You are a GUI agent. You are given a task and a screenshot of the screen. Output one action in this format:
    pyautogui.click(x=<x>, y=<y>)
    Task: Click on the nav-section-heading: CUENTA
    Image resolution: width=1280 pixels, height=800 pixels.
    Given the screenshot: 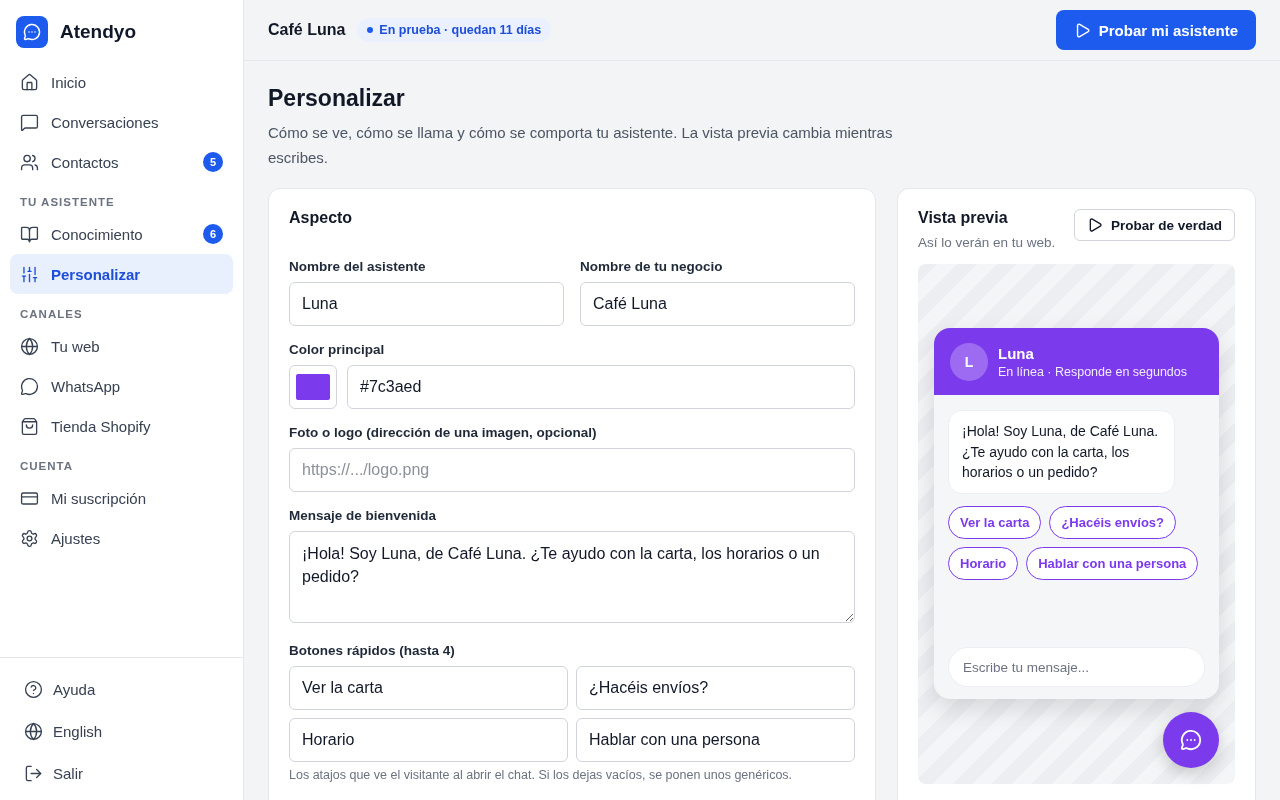 What is the action you would take?
    pyautogui.click(x=47, y=466)
    